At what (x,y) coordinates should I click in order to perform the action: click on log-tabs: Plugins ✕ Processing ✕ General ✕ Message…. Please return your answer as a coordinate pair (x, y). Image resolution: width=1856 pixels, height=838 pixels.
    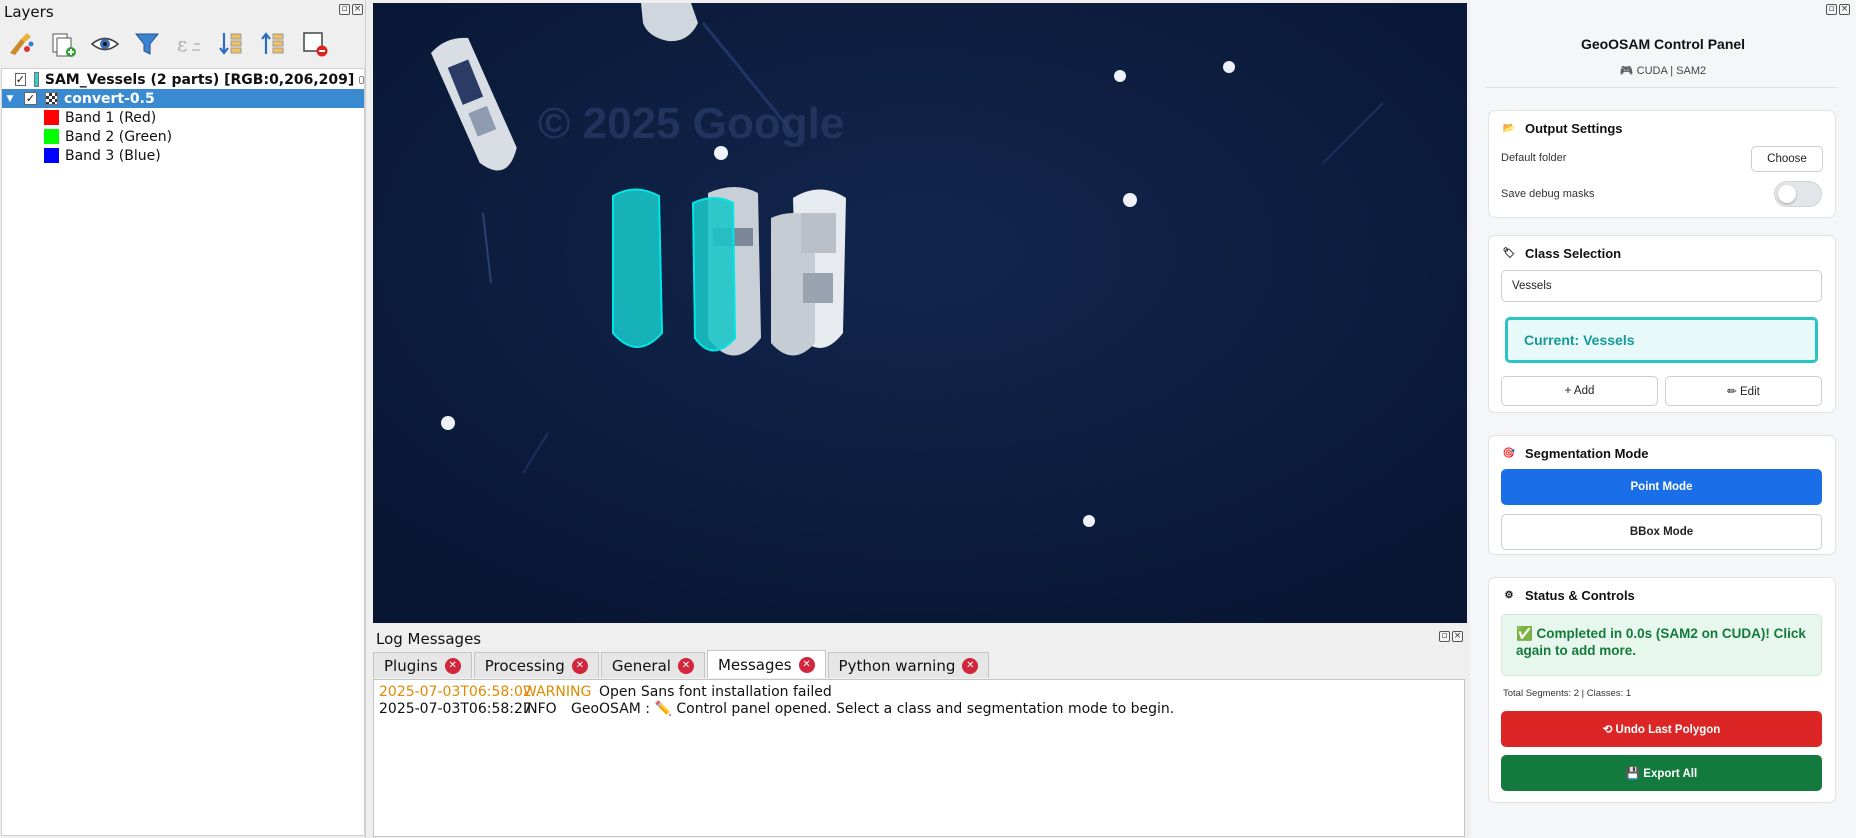
    Looking at the image, I should click on (682, 664).